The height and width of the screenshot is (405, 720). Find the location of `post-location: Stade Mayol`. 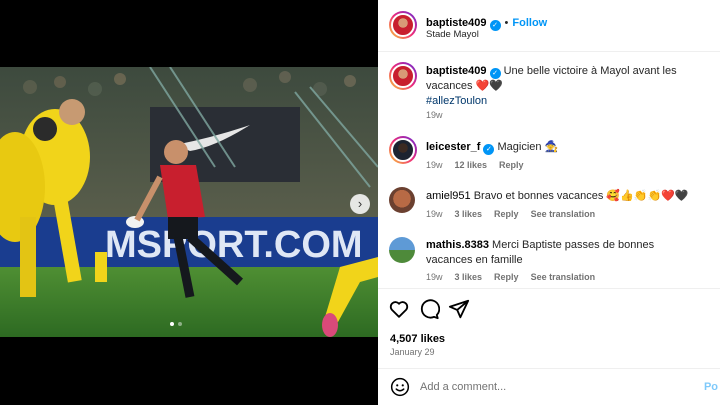

post-location: Stade Mayol is located at coordinates (452, 34).